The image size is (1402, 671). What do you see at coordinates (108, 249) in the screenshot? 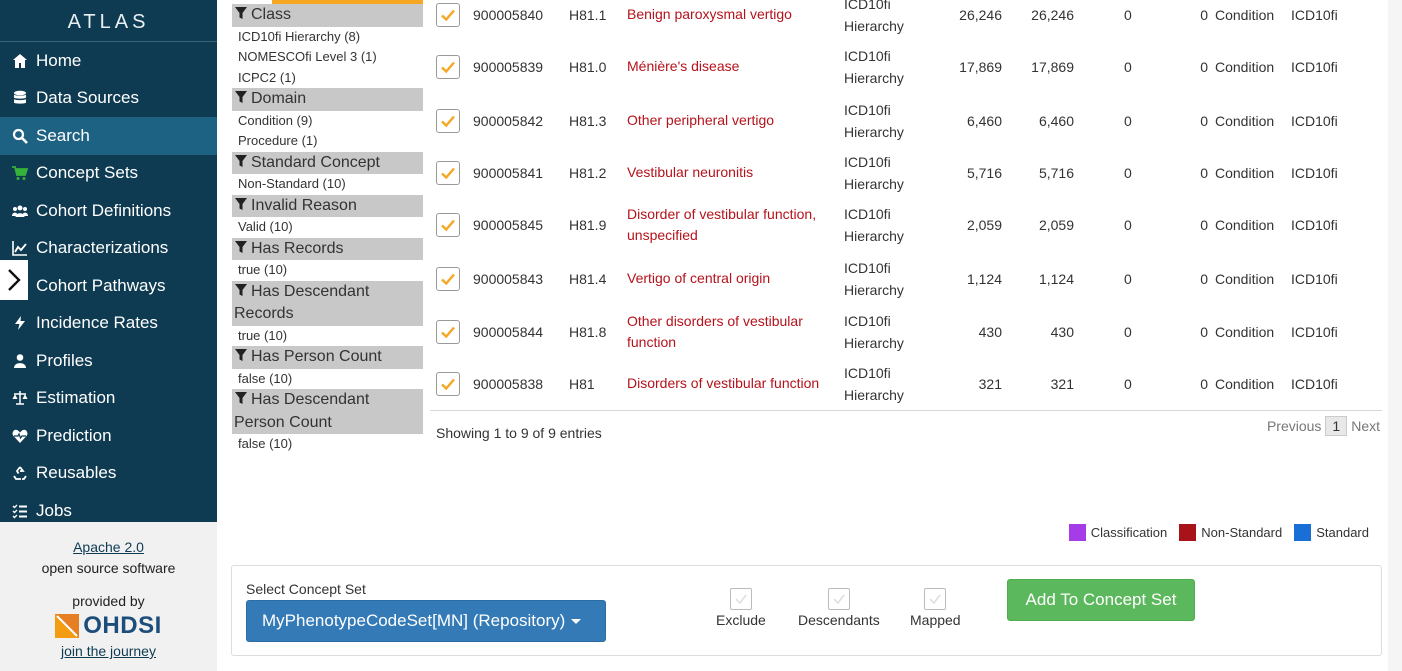
I see `sidebar-item-characterizations: Characterizations` at bounding box center [108, 249].